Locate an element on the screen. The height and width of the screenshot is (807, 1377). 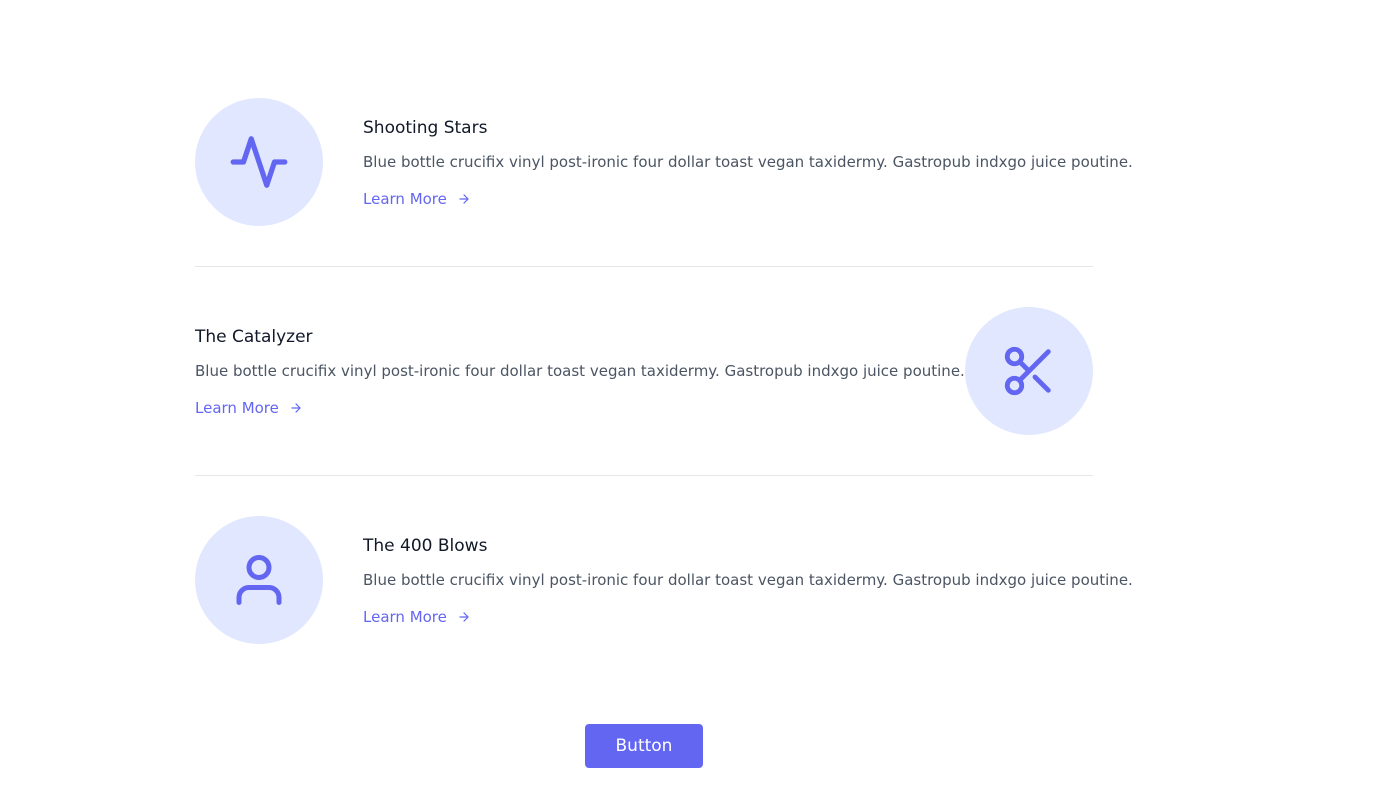
feature-title: The 400 Blows is located at coordinates (425, 546).